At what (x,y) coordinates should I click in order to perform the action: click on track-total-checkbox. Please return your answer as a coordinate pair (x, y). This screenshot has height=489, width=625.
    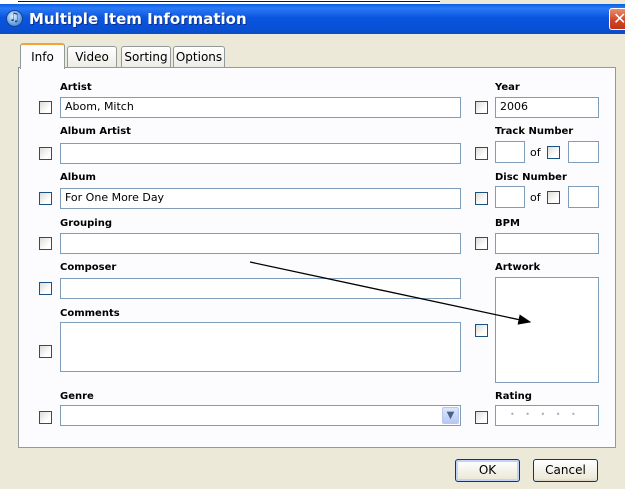
    Looking at the image, I should click on (553, 152).